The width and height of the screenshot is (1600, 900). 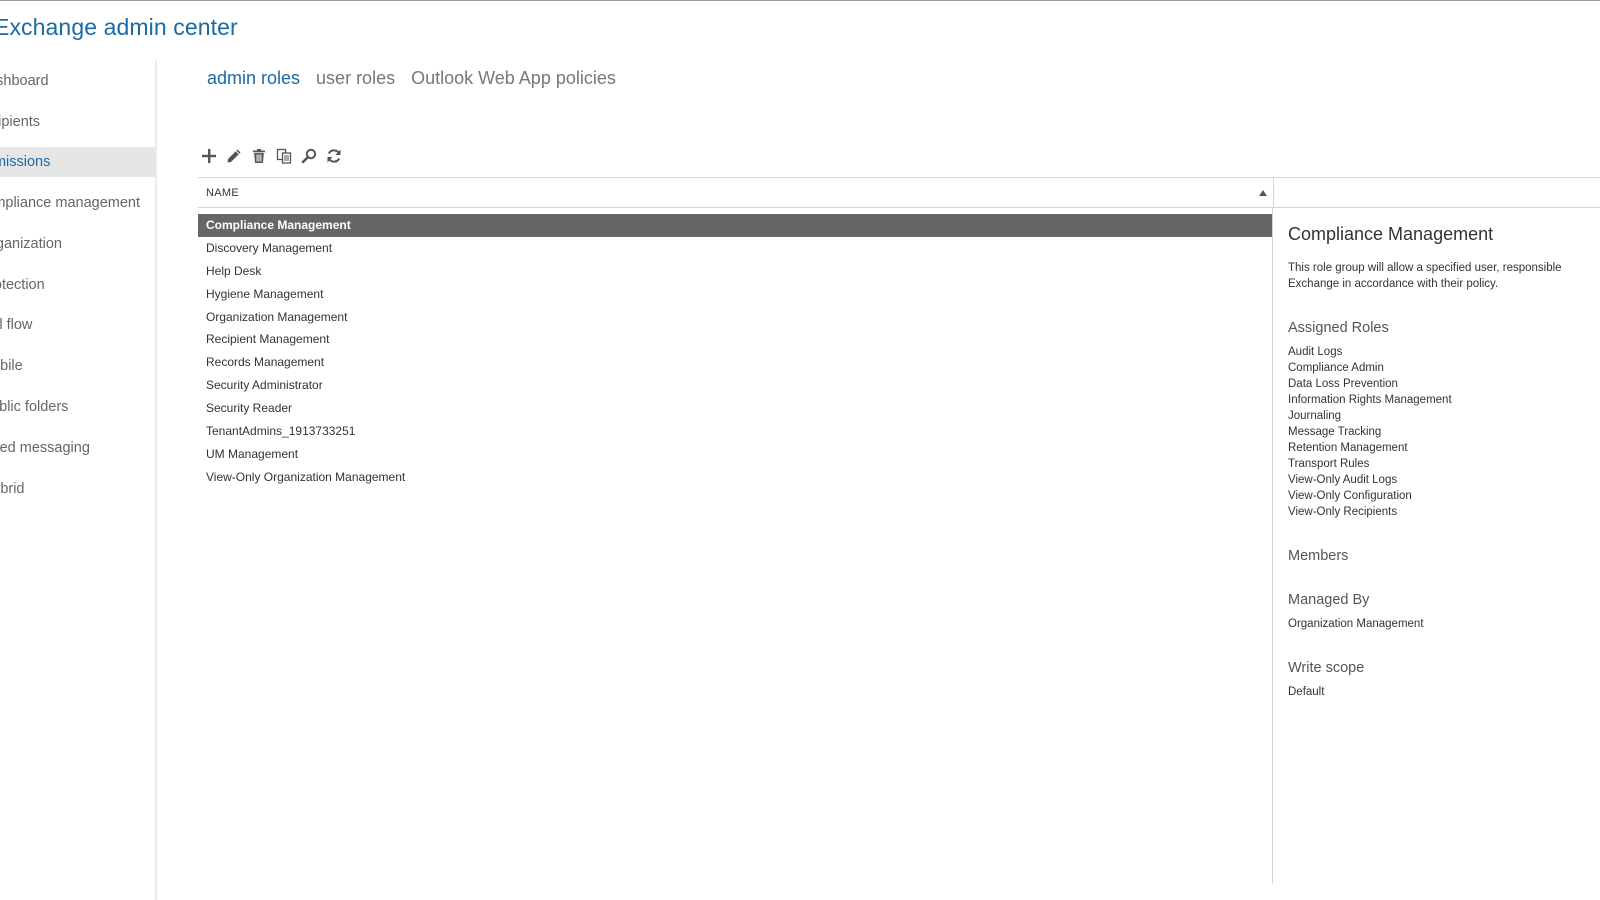 I want to click on assigned-role: View-Only Recipients, so click(x=1343, y=512).